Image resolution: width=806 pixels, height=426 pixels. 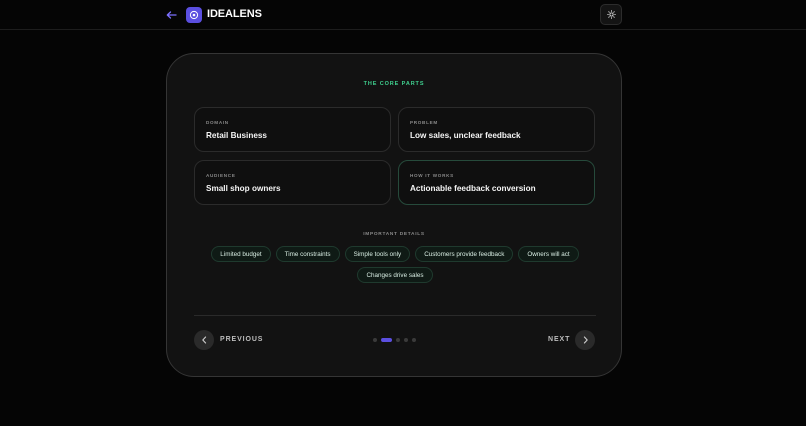 I want to click on detail-tag: Time constraints, so click(x=307, y=254).